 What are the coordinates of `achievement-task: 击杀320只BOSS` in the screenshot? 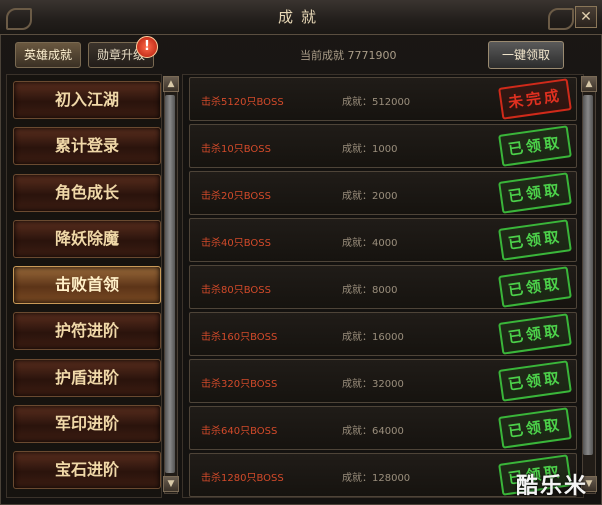 It's located at (239, 384).